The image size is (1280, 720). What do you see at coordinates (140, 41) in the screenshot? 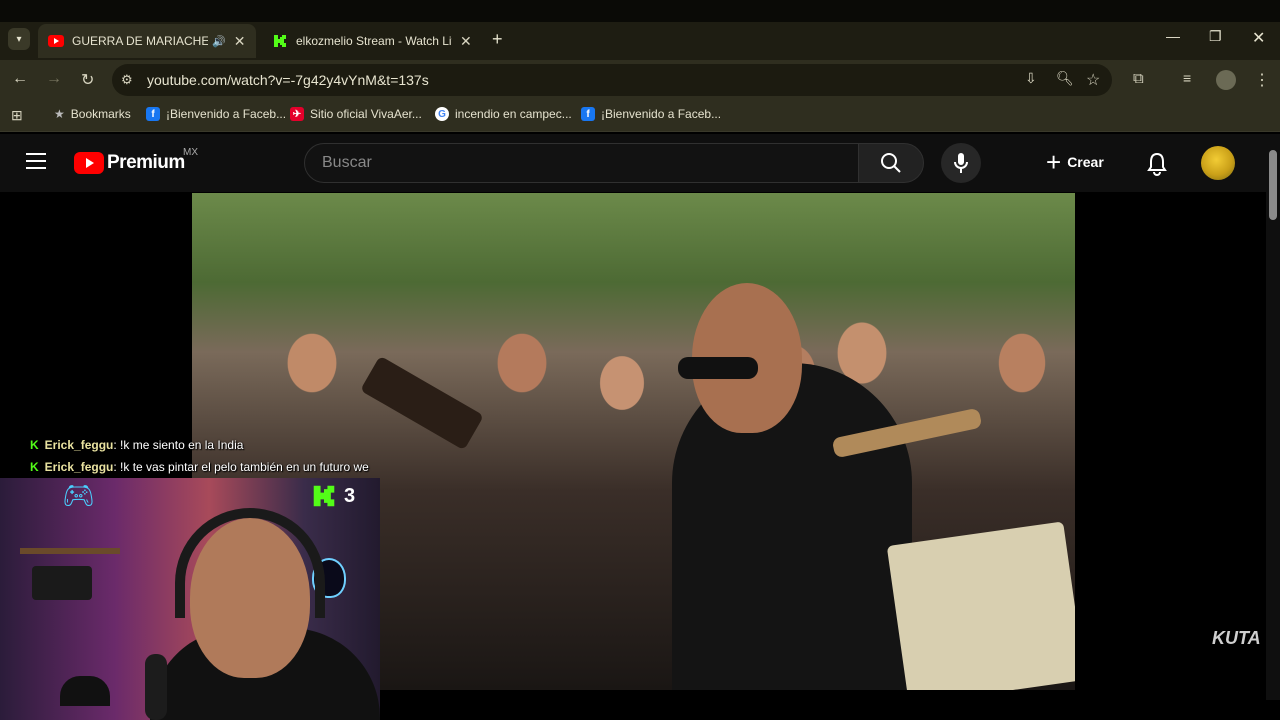
I see `tab-title: GUERRA DE MARIACHEROS` at bounding box center [140, 41].